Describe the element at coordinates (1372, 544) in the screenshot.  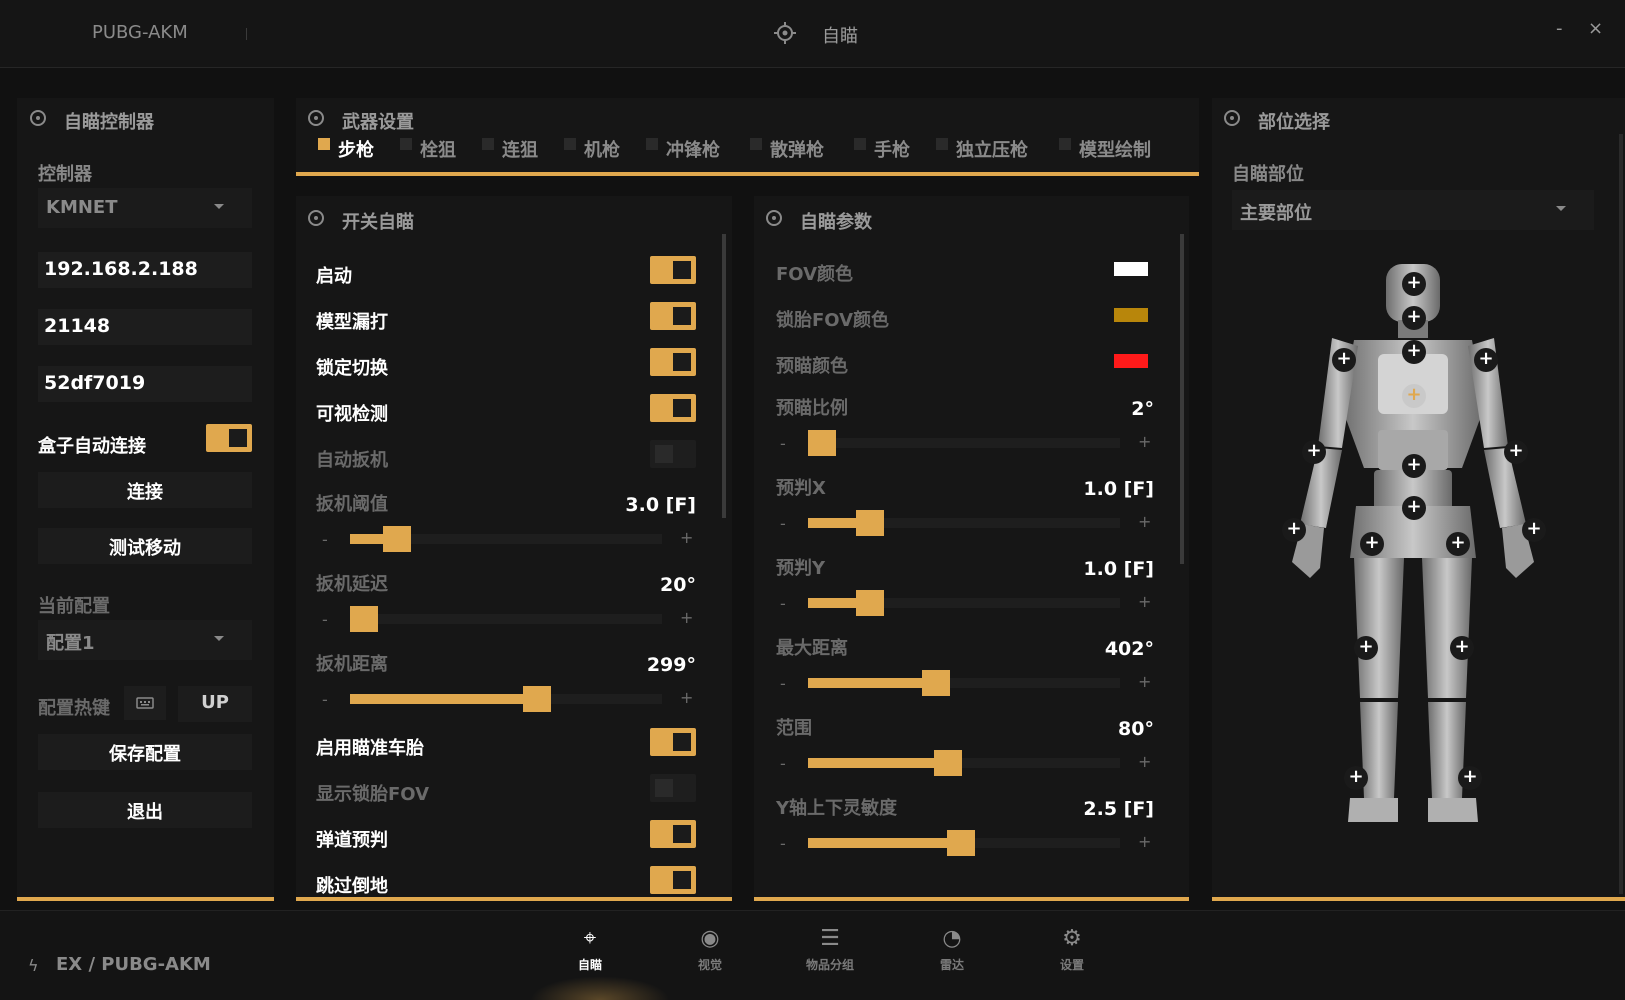
I see `hitpoint-left-hip: +` at that location.